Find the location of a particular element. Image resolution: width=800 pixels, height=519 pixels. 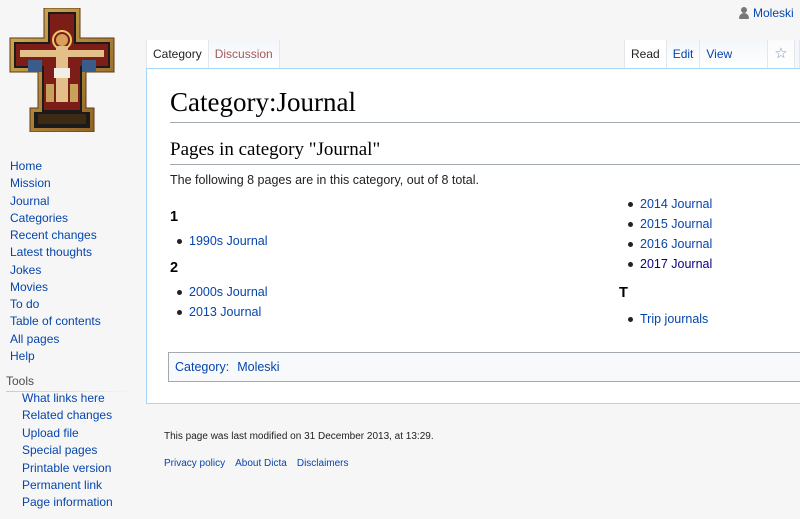

page-link-2000s-journal: 2000s Journal is located at coordinates (228, 292).